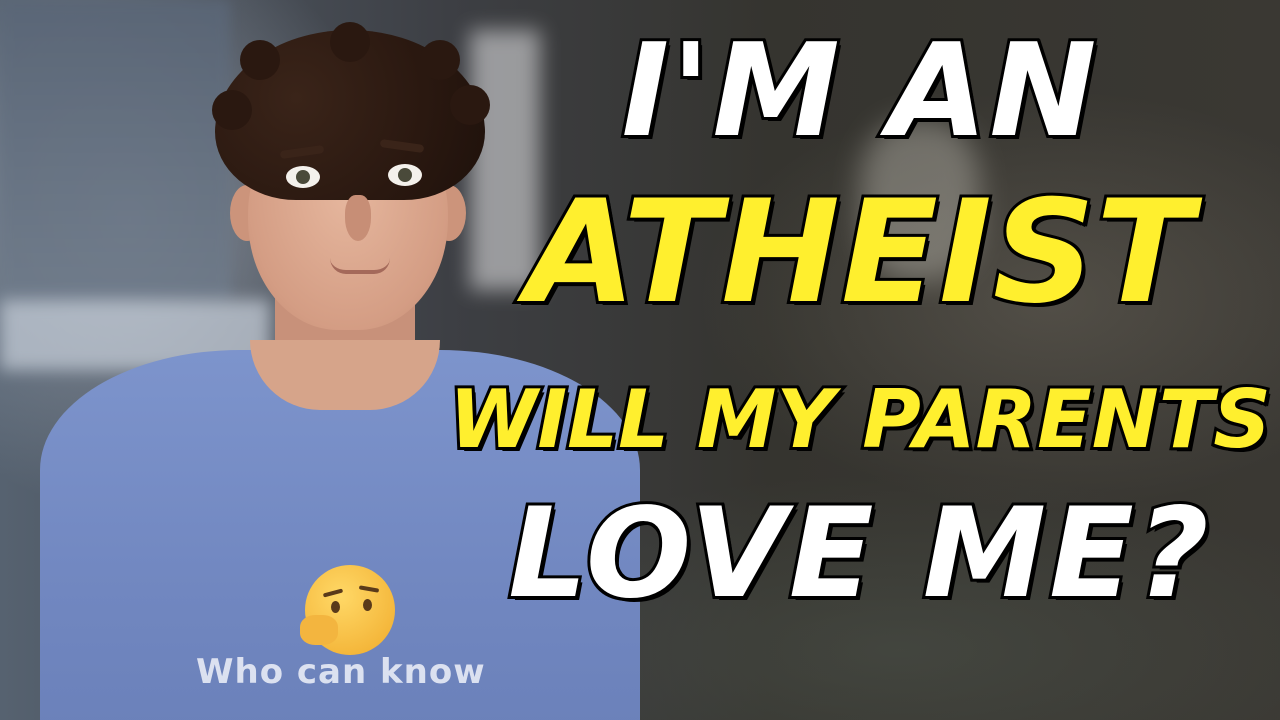 This screenshot has width=1280, height=720. What do you see at coordinates (859, 91) in the screenshot?
I see `headline-line-1: I'M AN` at bounding box center [859, 91].